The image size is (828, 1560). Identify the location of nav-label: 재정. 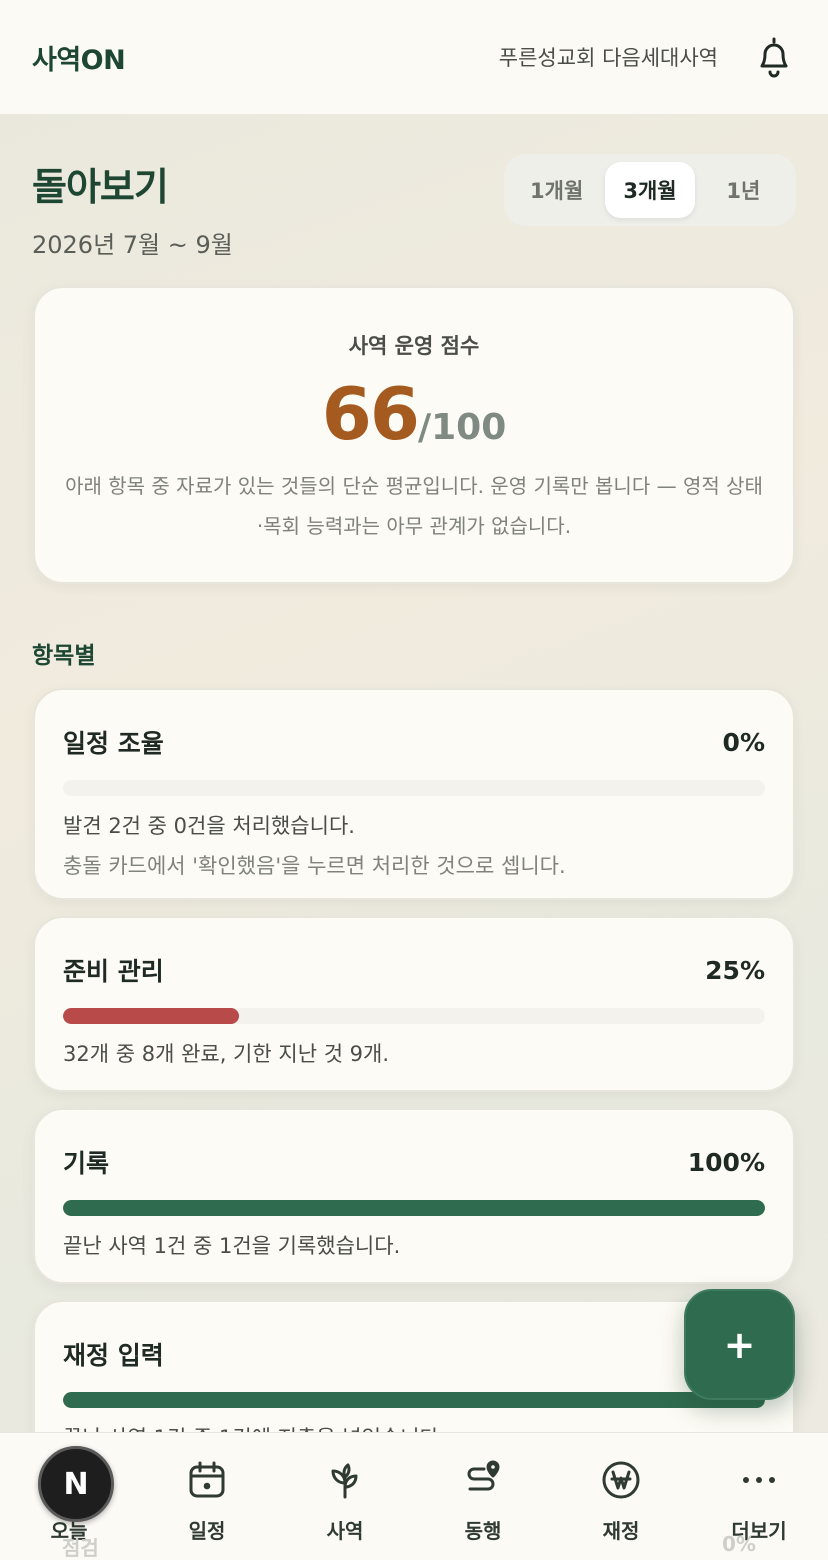
(621, 1531).